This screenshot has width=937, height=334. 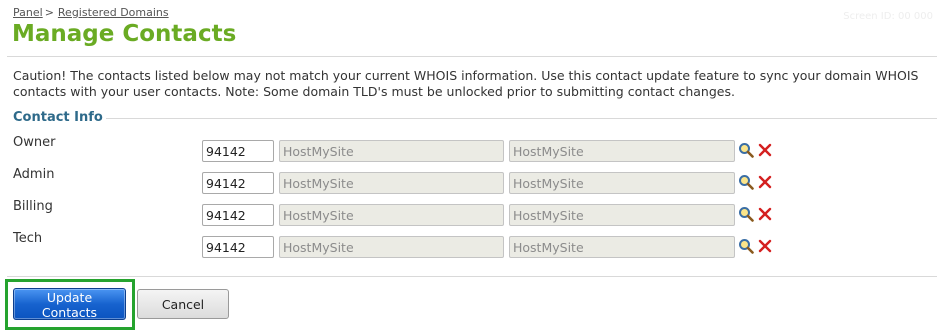 What do you see at coordinates (391, 151) in the screenshot?
I see `owner-name-field` at bounding box center [391, 151].